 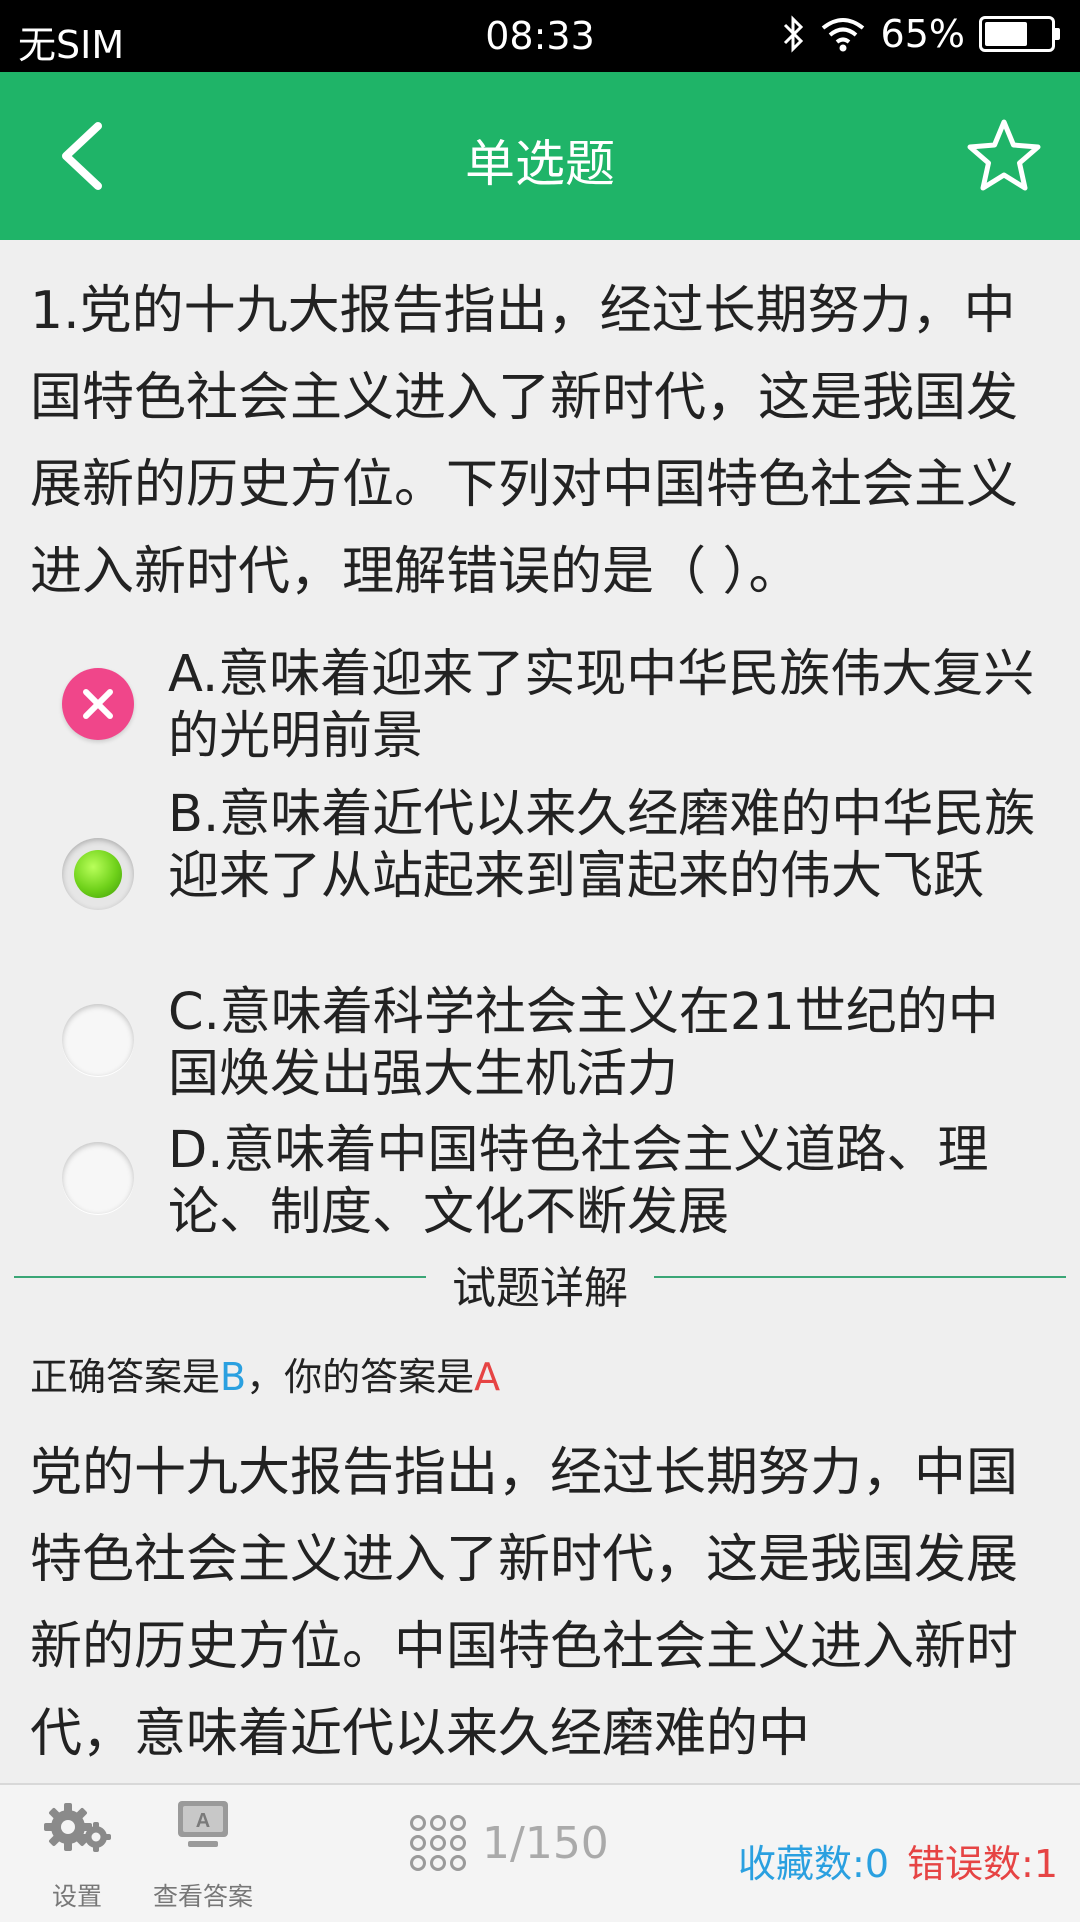 I want to click on progress-label: 1/150, so click(x=545, y=1843).